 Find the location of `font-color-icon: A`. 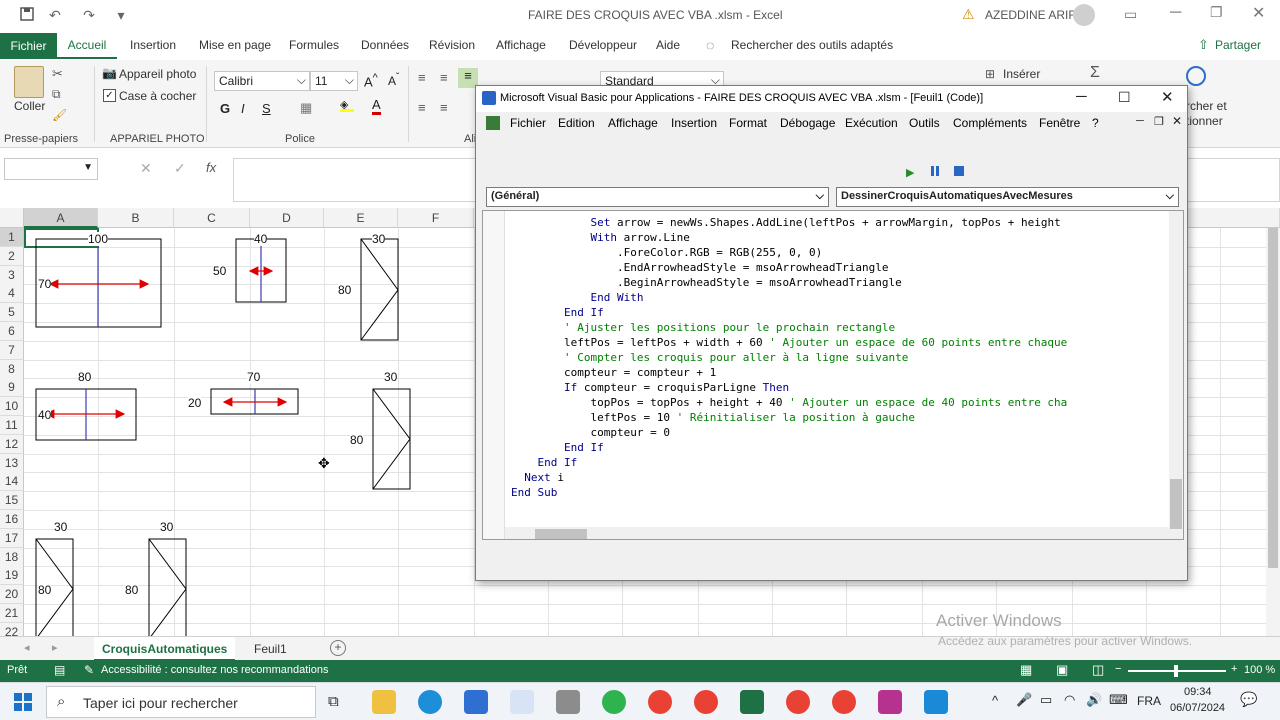

font-color-icon: A is located at coordinates (376, 106).